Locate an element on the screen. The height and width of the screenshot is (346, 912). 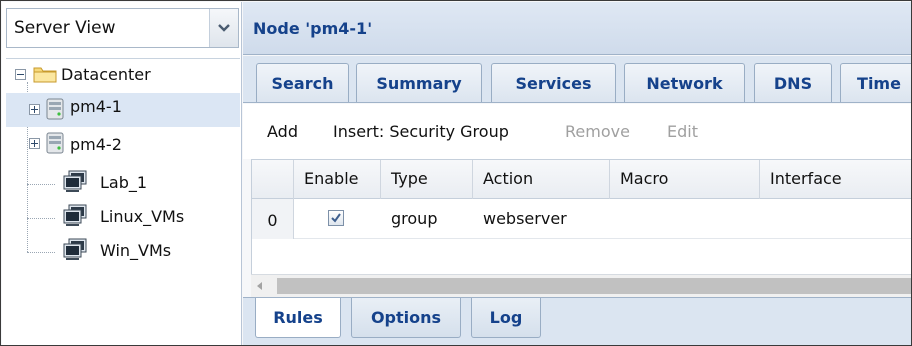
view-selector: Server View is located at coordinates (122, 28).